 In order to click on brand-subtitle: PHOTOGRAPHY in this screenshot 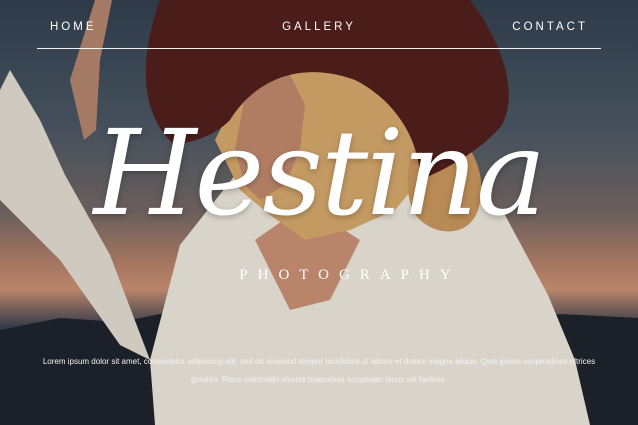, I will do `click(350, 275)`.